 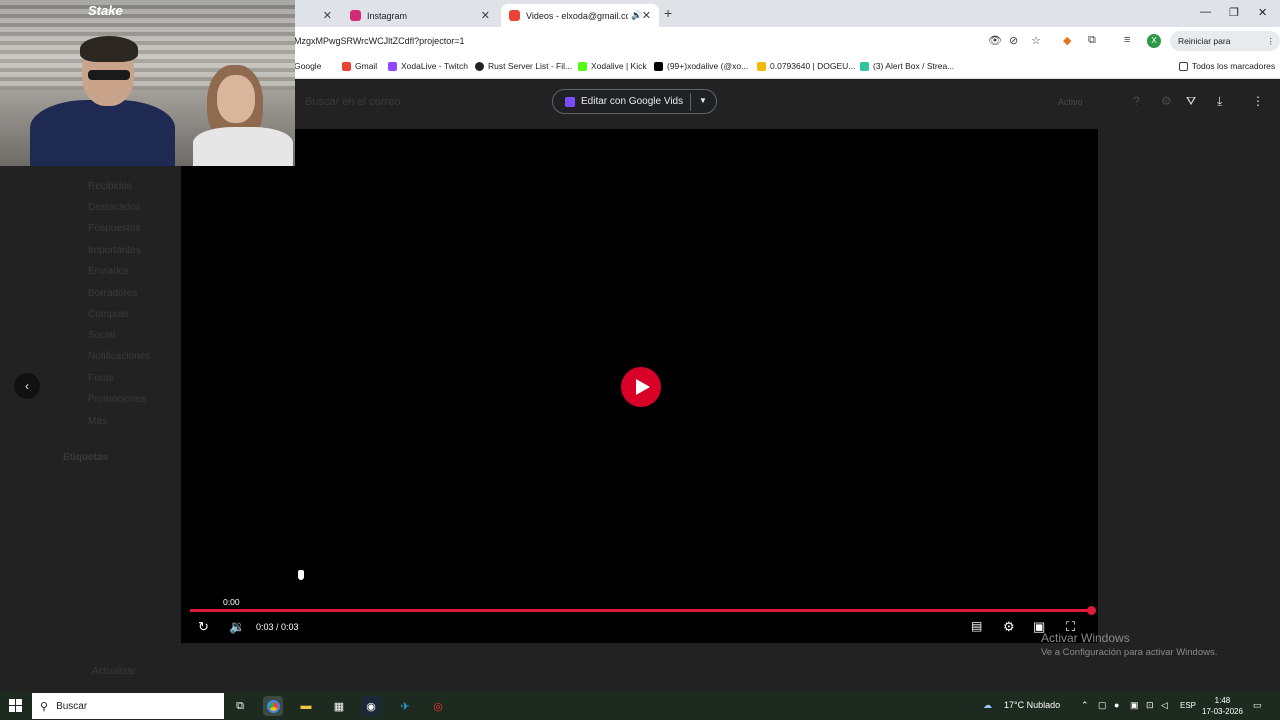 I want to click on bookmark-star-icon: ☆, so click(x=1036, y=40).